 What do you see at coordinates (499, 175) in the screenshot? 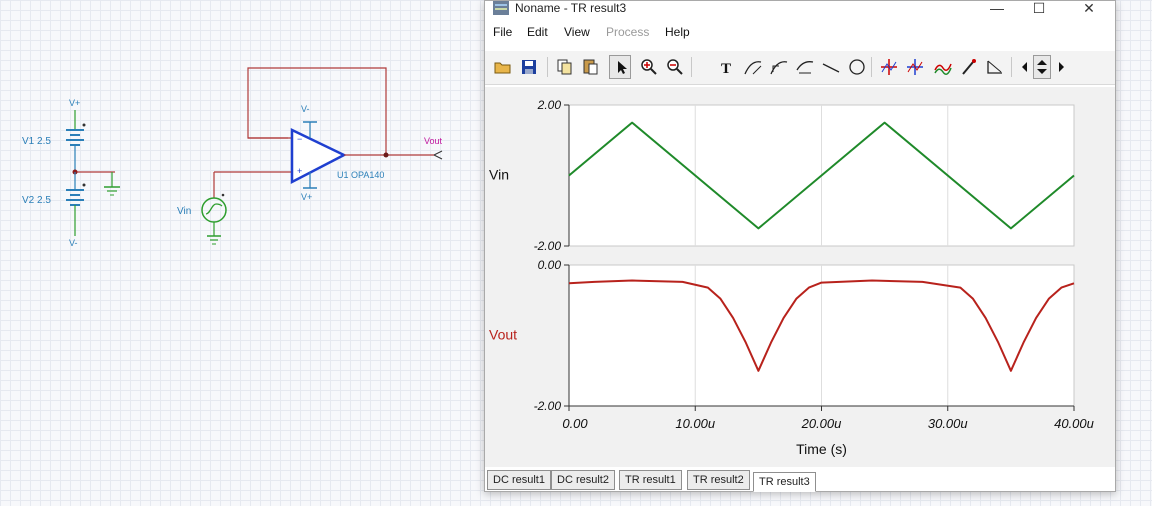
I see `vin-y-axis-label: Vin` at bounding box center [499, 175].